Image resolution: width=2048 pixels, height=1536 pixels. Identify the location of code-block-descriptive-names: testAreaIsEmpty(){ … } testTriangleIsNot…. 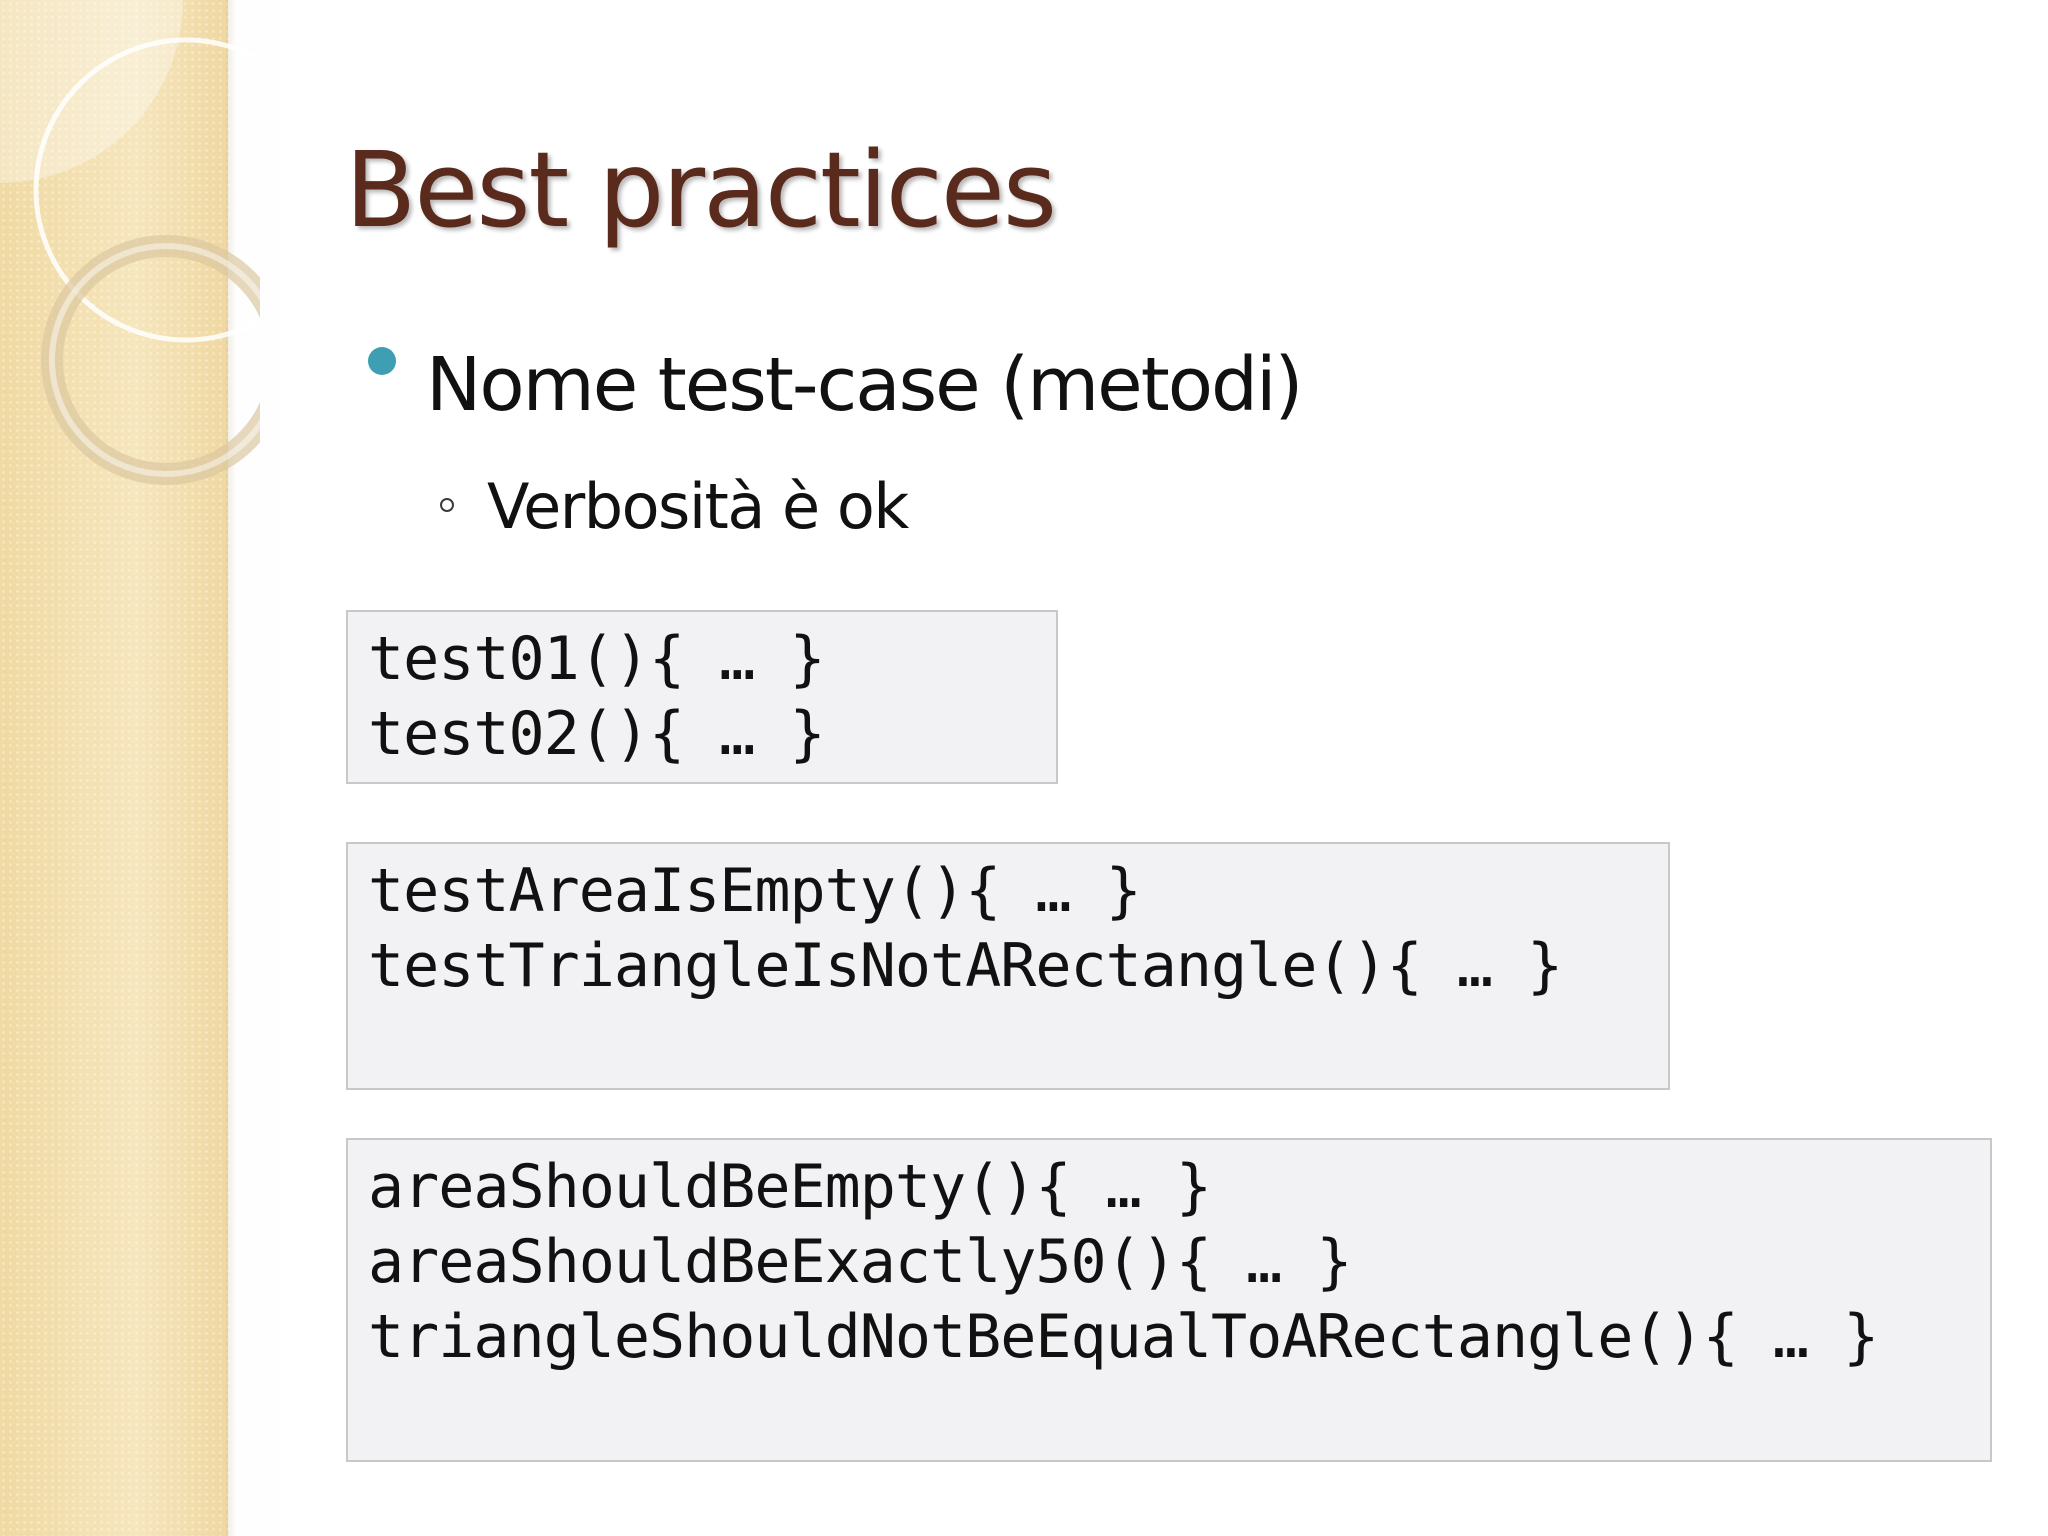
(1008, 966).